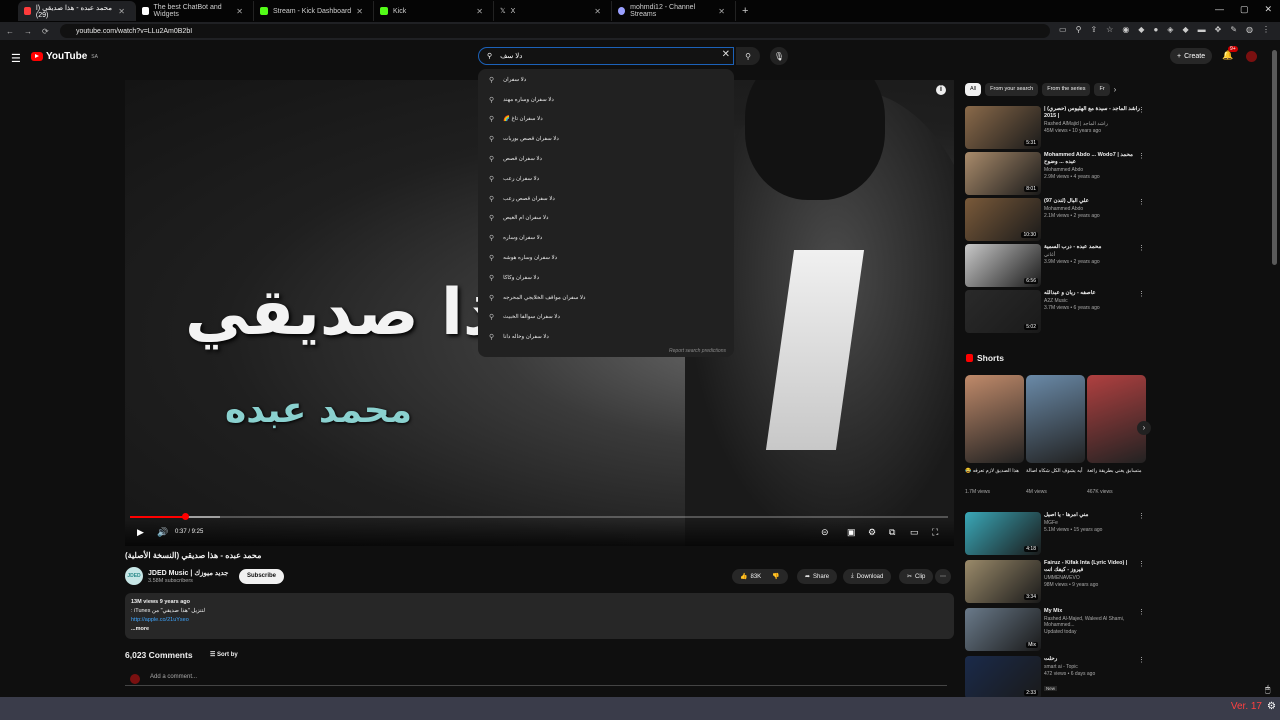 The height and width of the screenshot is (720, 1280). Describe the element at coordinates (188, 573) in the screenshot. I see `channel-name: JDED Music | جديد ميوزك` at that location.